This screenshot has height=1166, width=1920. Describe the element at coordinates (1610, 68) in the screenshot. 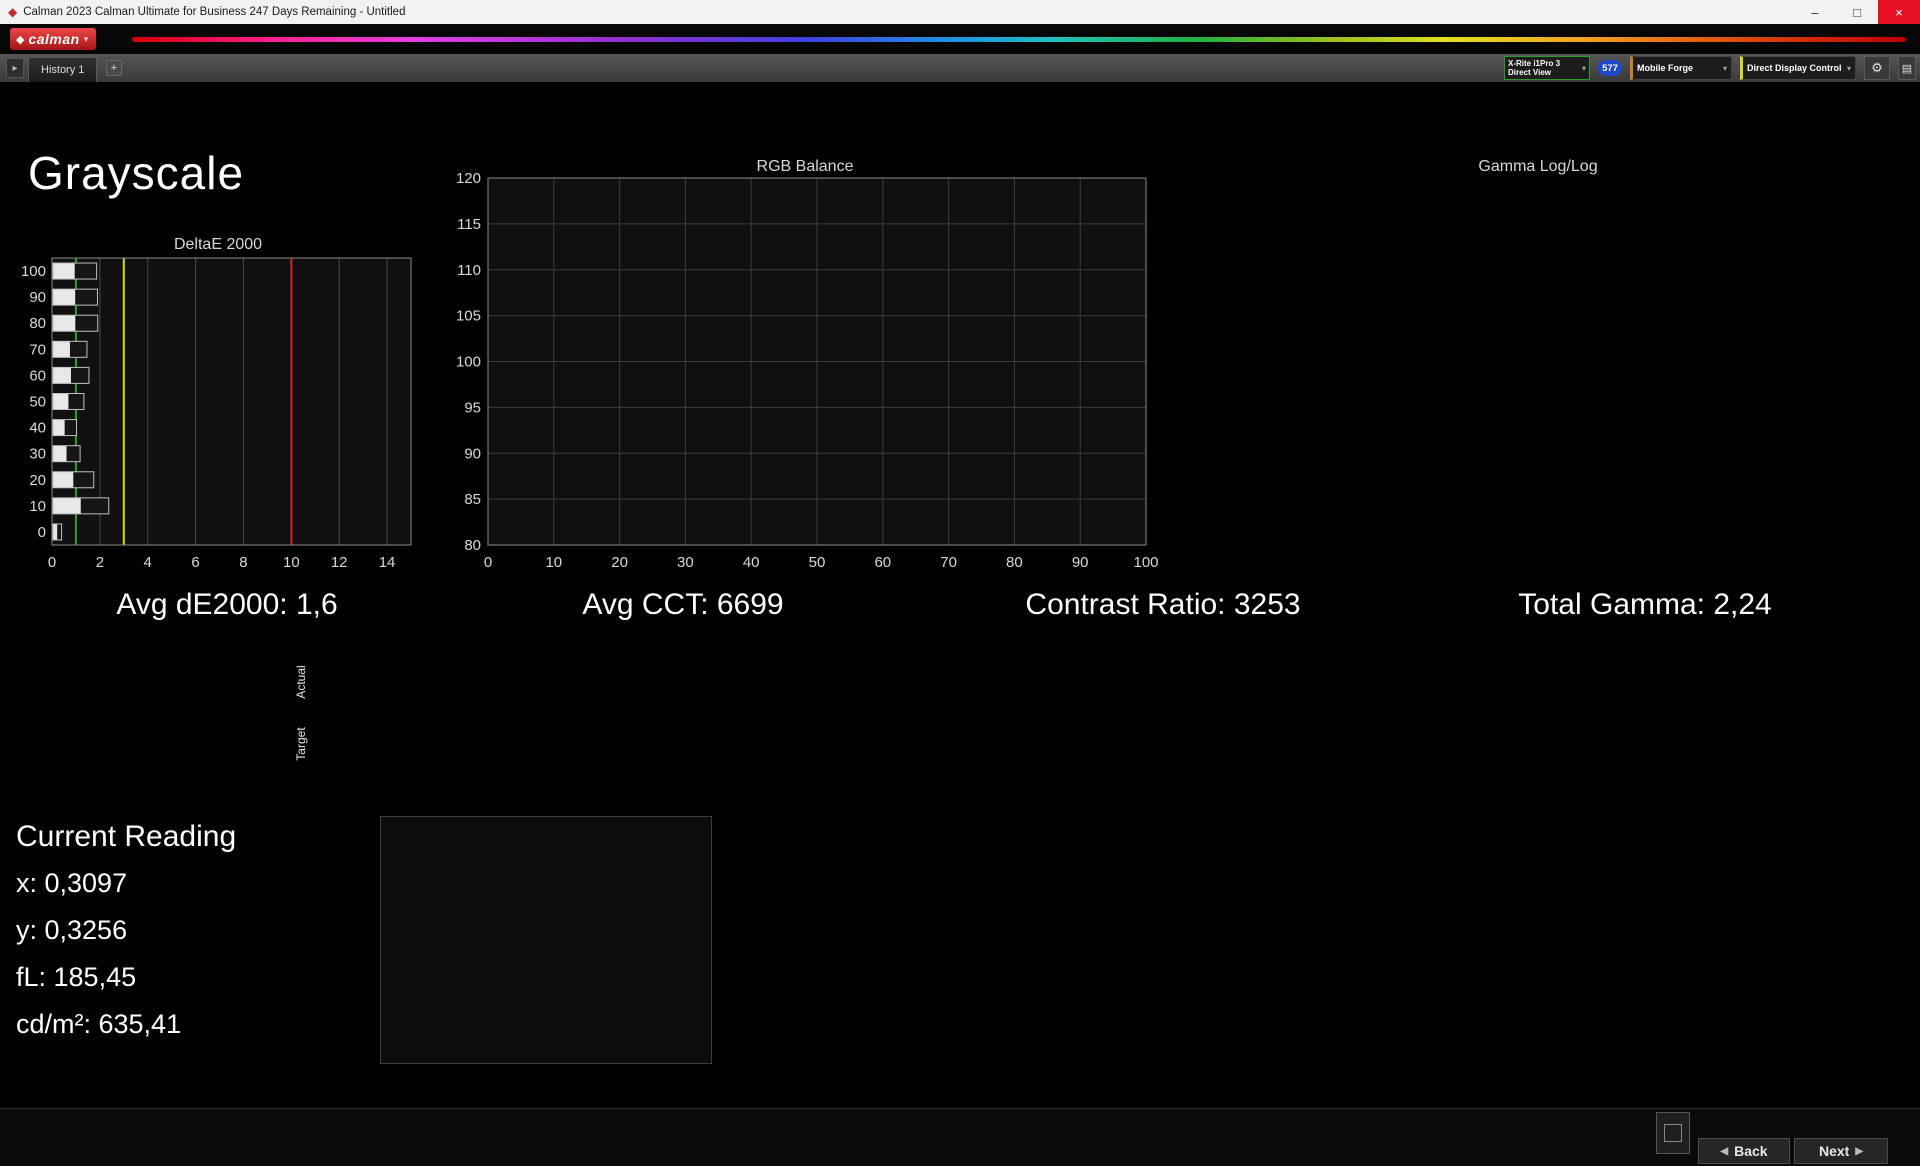

I see `meter-count-badge: 577` at that location.